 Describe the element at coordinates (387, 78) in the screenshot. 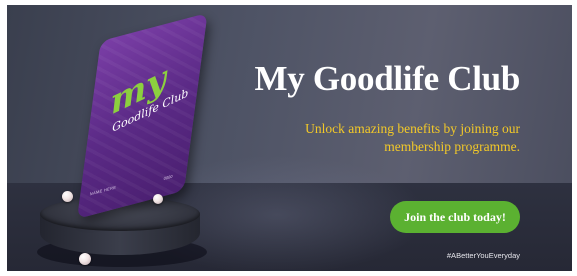

I see `banner-title: My Goodlife Club` at that location.